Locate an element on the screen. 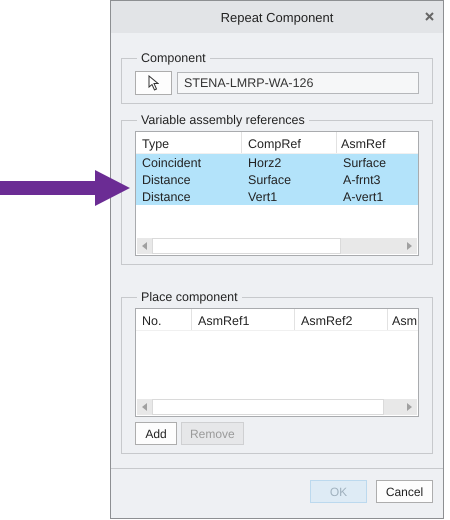 The height and width of the screenshot is (520, 450). arrow-icon is located at coordinates (65, 188).